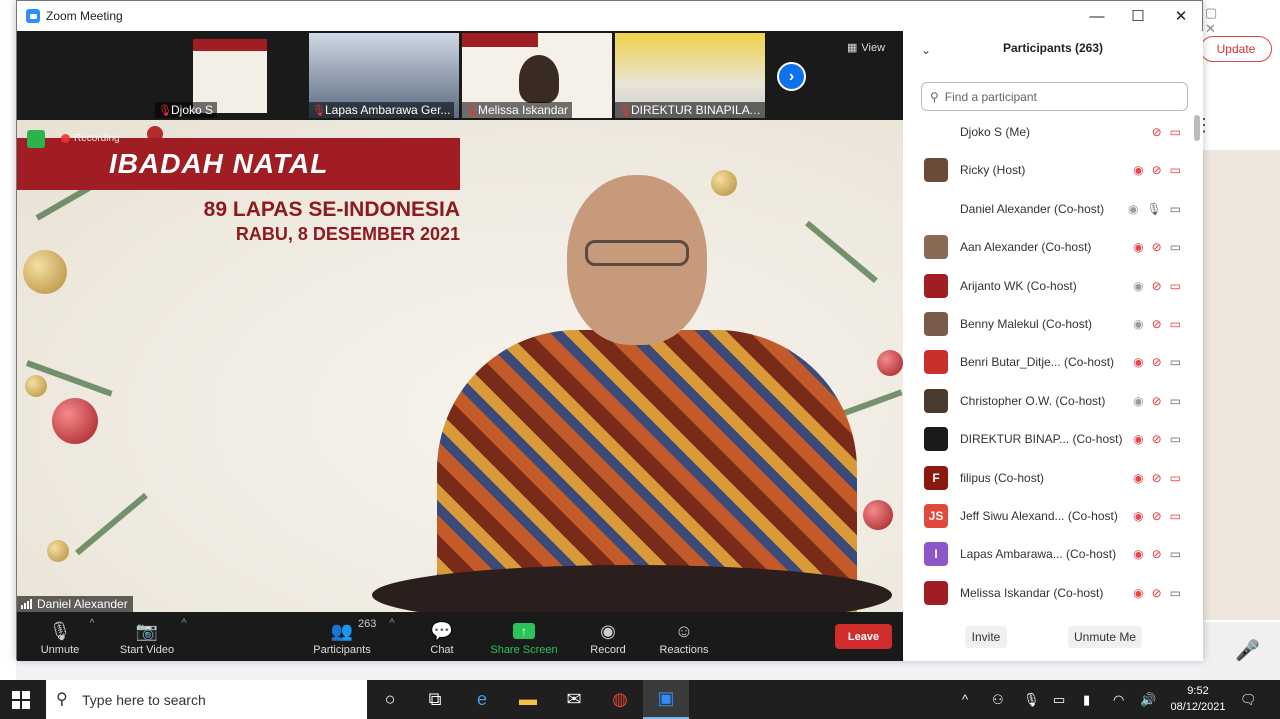  What do you see at coordinates (1026, 247) in the screenshot?
I see `participant-name: Aan Alexander (Co-host)` at bounding box center [1026, 247].